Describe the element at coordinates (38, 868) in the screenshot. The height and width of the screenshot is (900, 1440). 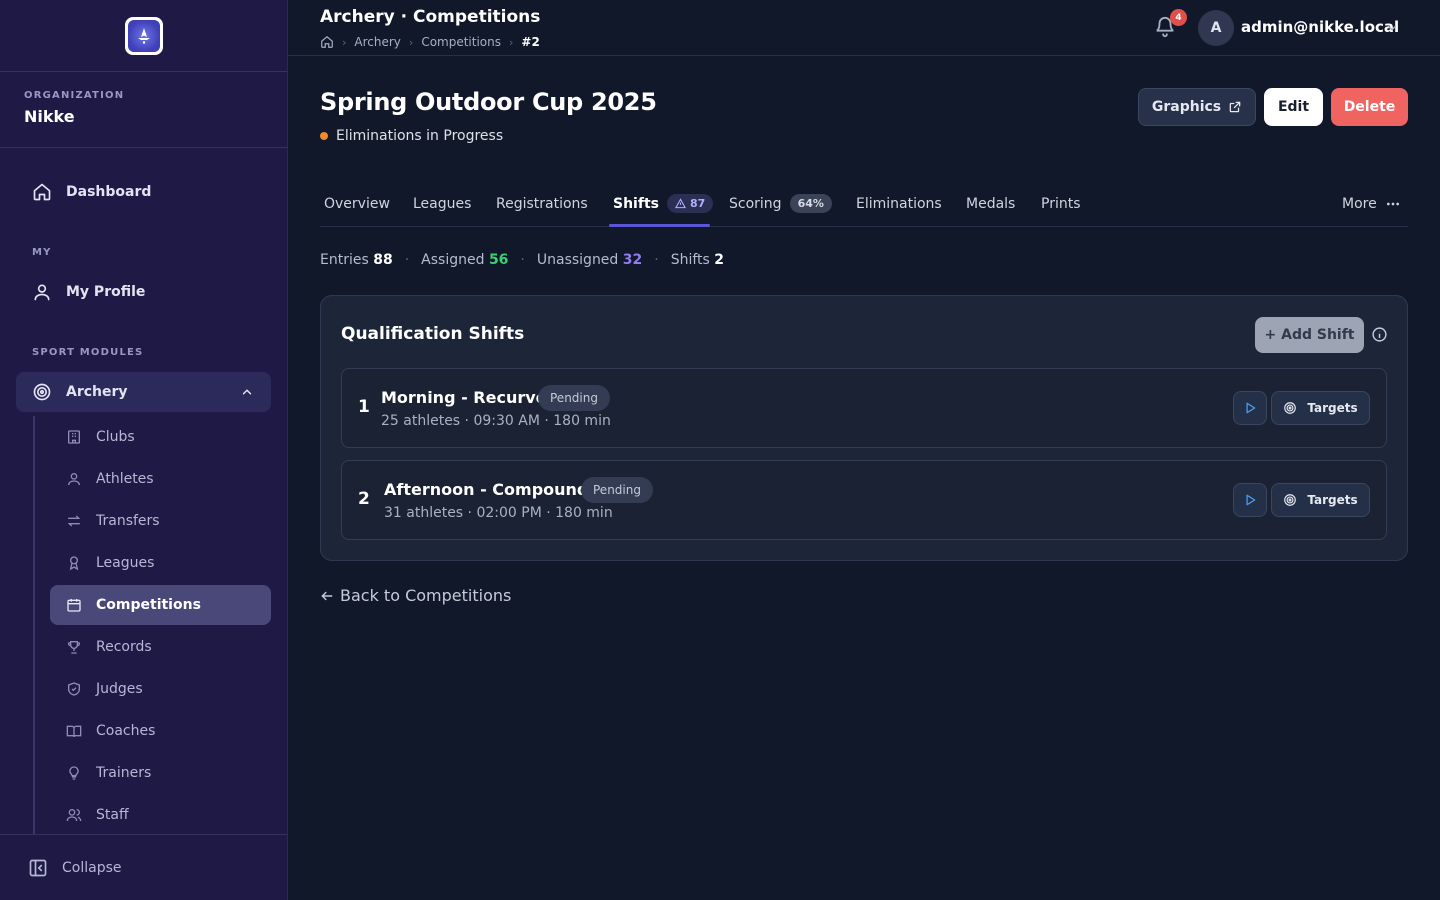
I see `panel-collapse-icon` at that location.